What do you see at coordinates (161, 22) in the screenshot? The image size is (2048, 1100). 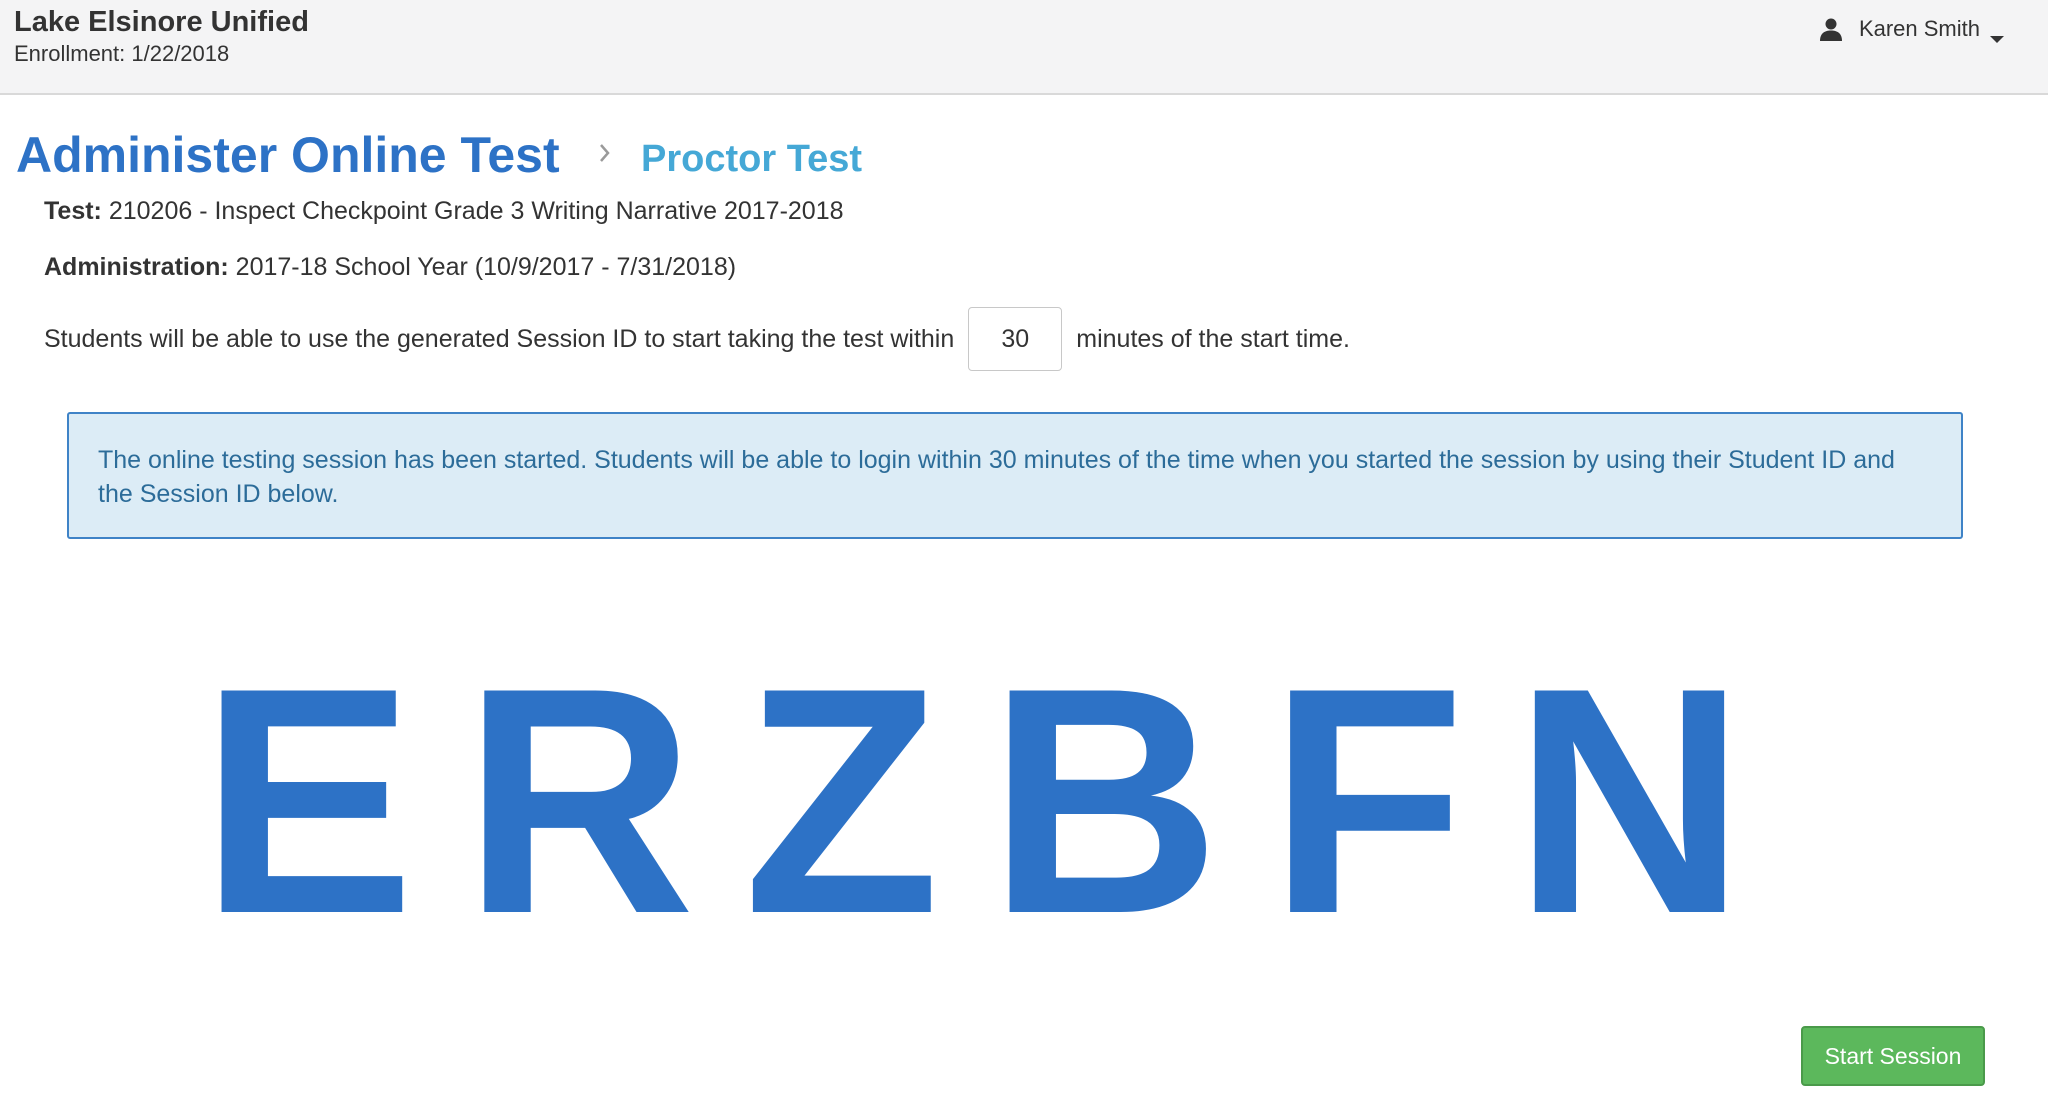 I see `district-name: Lake Elsinore Unified` at bounding box center [161, 22].